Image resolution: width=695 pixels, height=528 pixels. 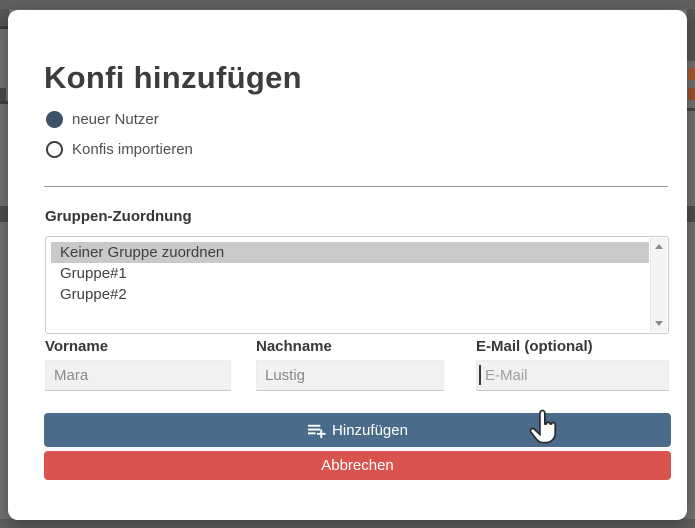 What do you see at coordinates (54, 149) in the screenshot?
I see `radio-unselected-icon` at bounding box center [54, 149].